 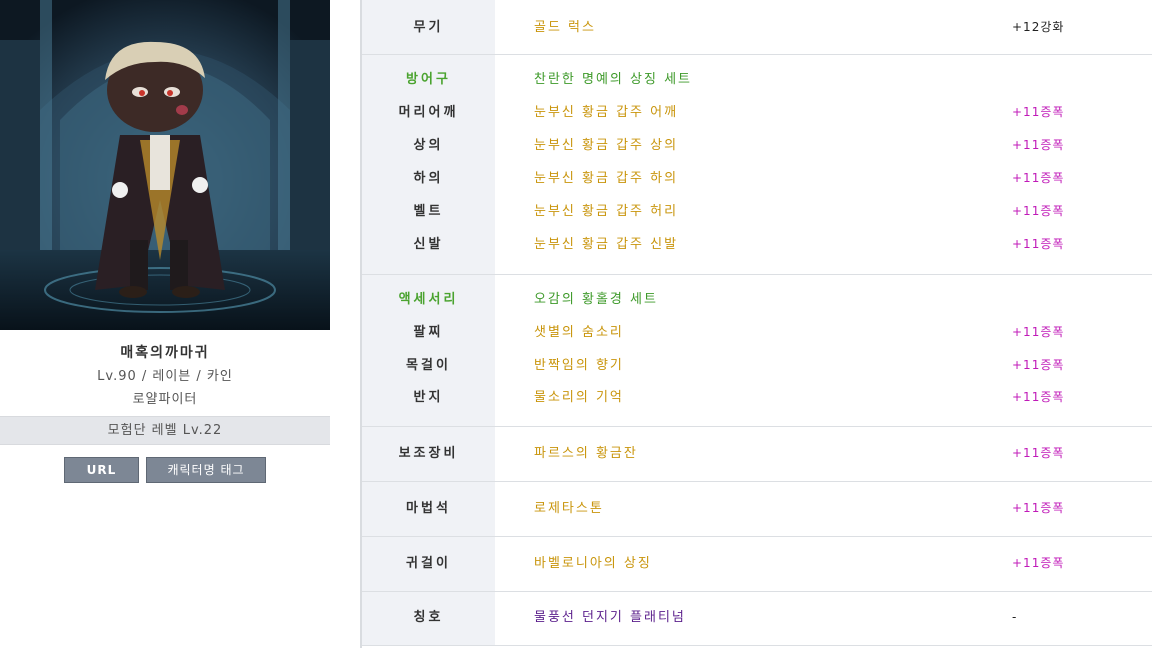 What do you see at coordinates (757, 145) in the screenshot?
I see `equipment-row-top: 상의 눈부신 황금 갑주 상의 +11증폭` at bounding box center [757, 145].